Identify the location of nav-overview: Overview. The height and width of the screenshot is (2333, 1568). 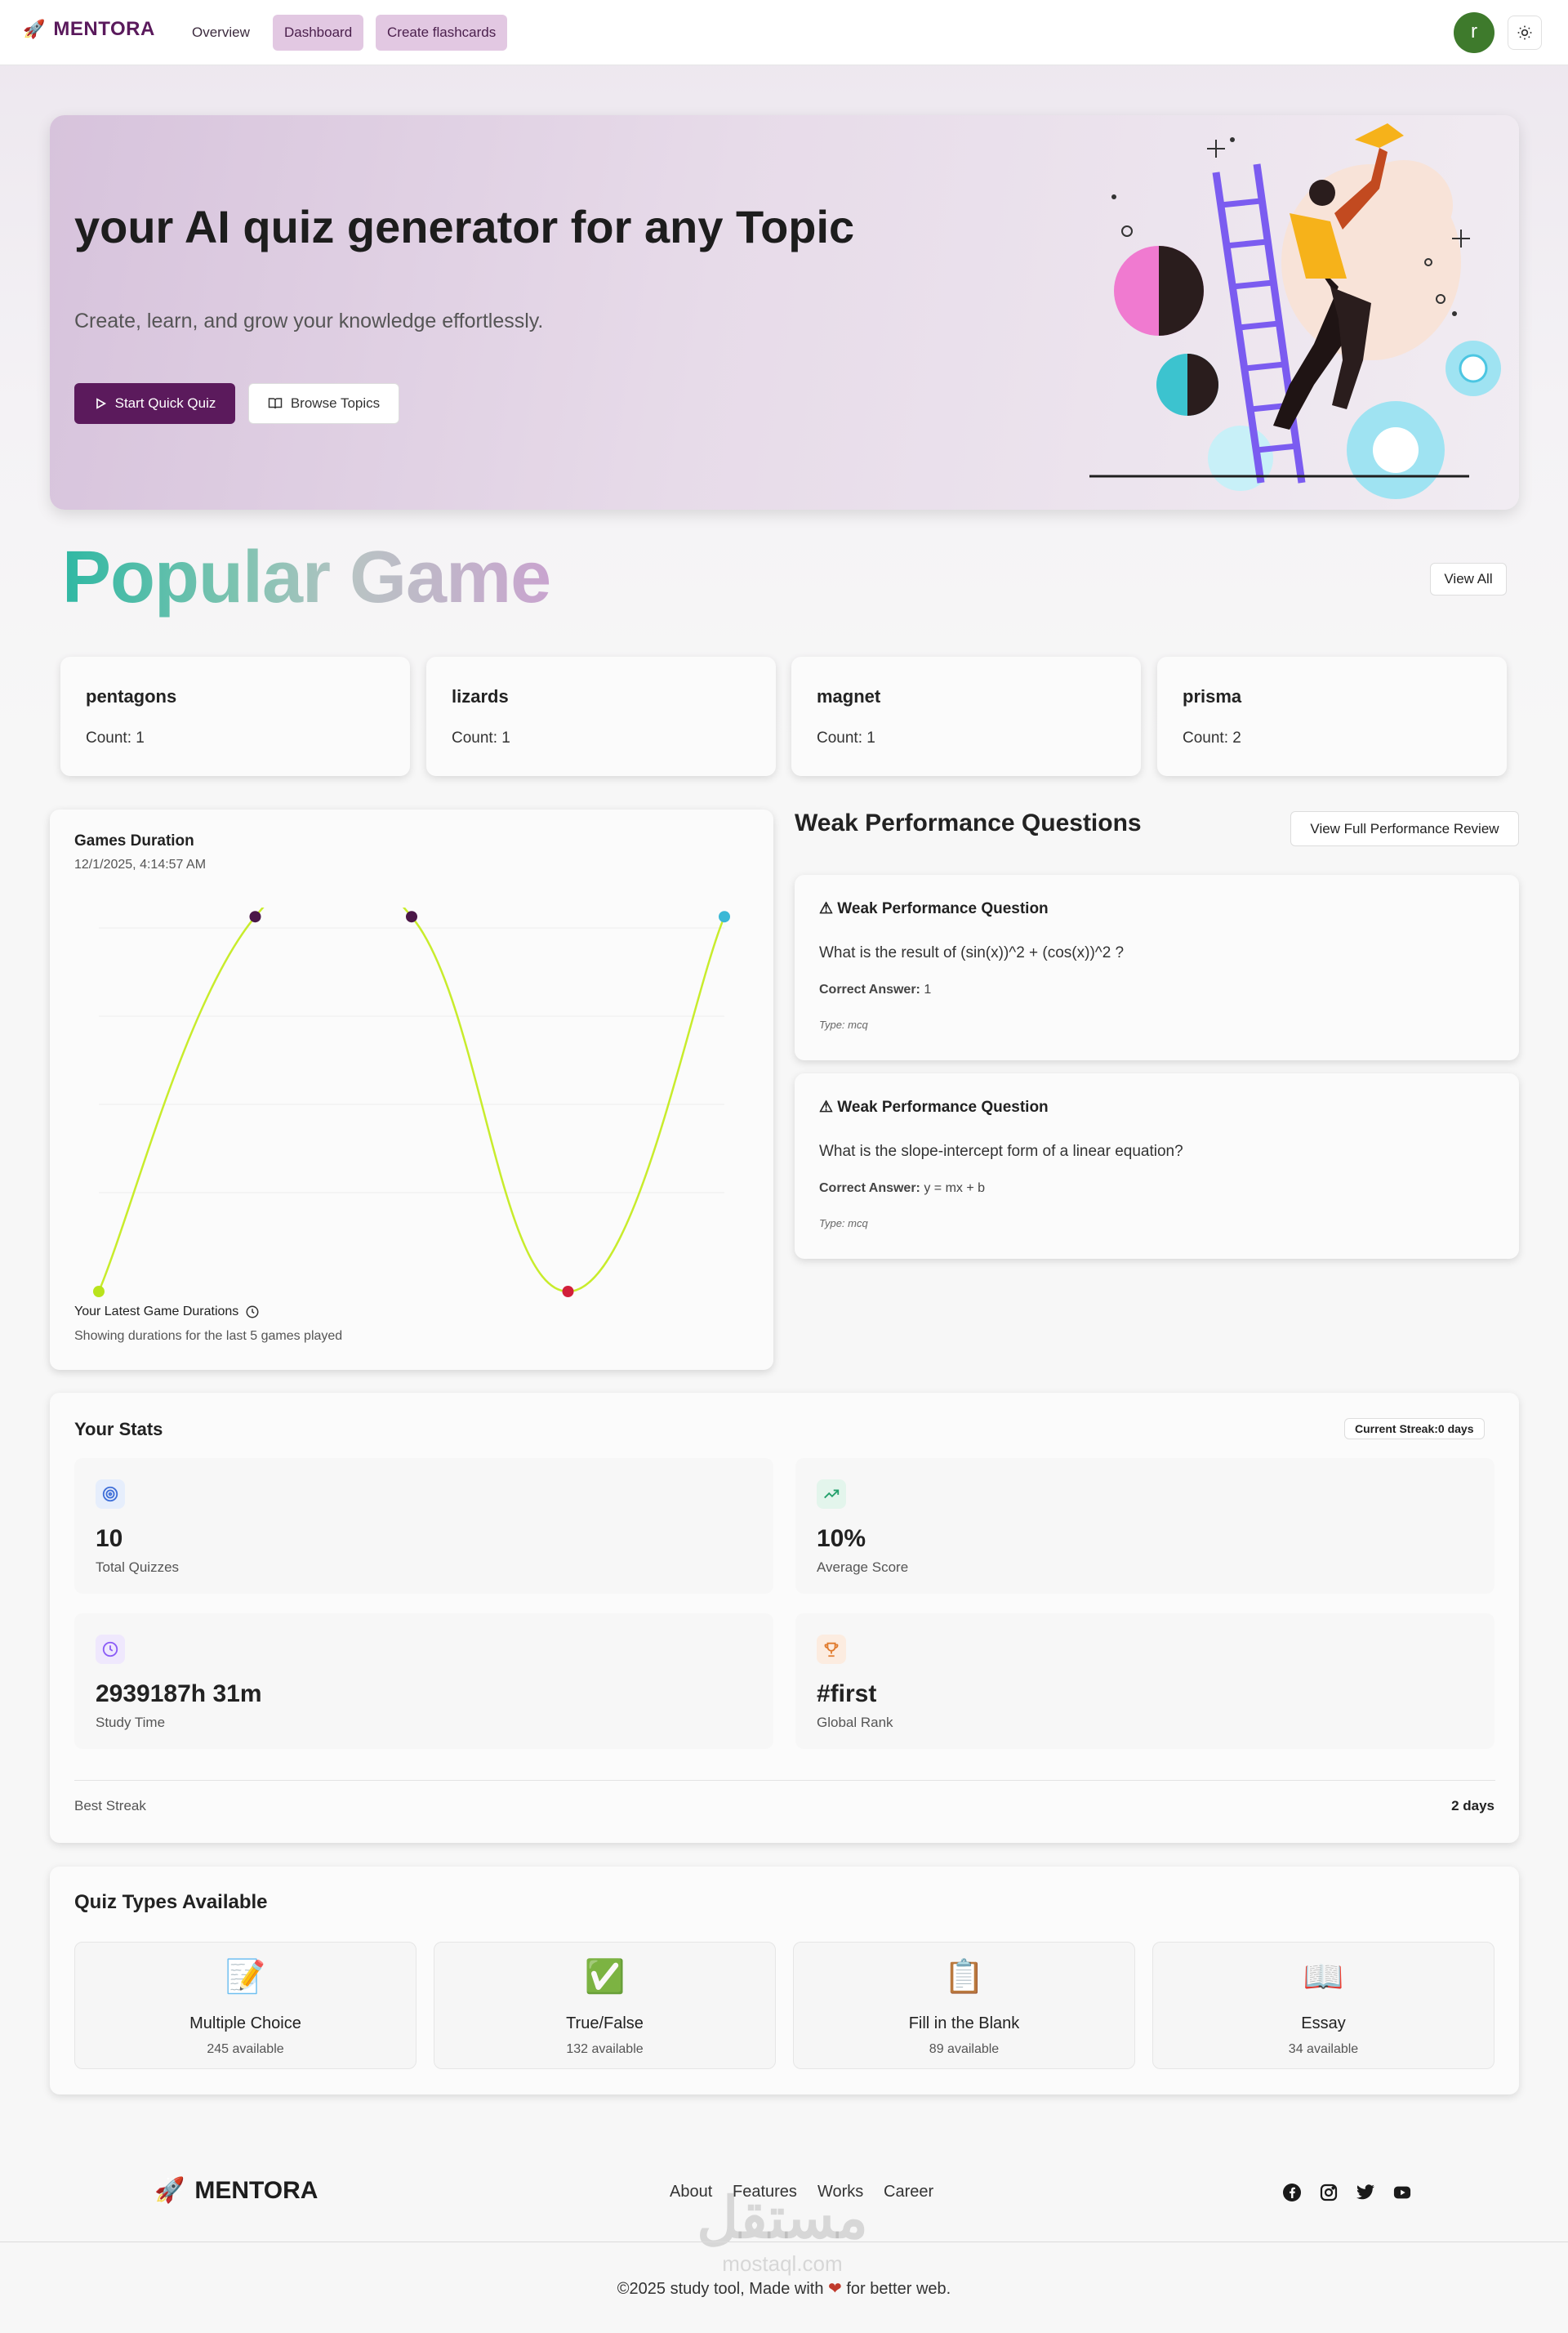
(220, 33).